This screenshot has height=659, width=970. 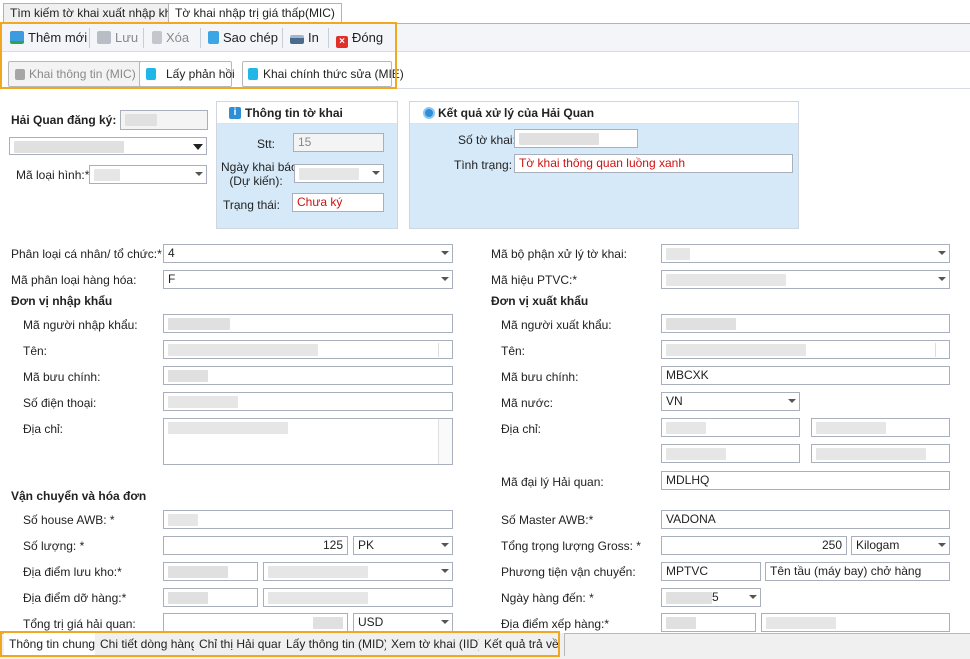 What do you see at coordinates (805, 279) in the screenshot?
I see `ptvc-select` at bounding box center [805, 279].